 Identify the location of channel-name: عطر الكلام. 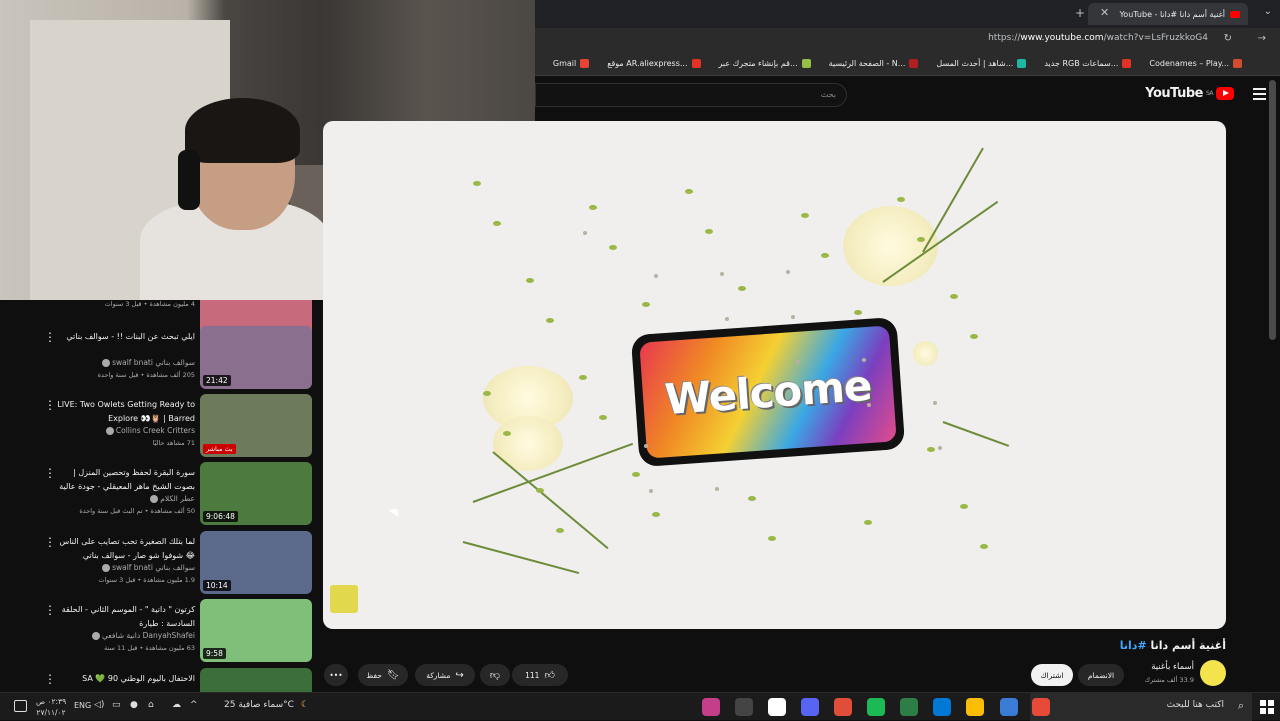
(125, 498).